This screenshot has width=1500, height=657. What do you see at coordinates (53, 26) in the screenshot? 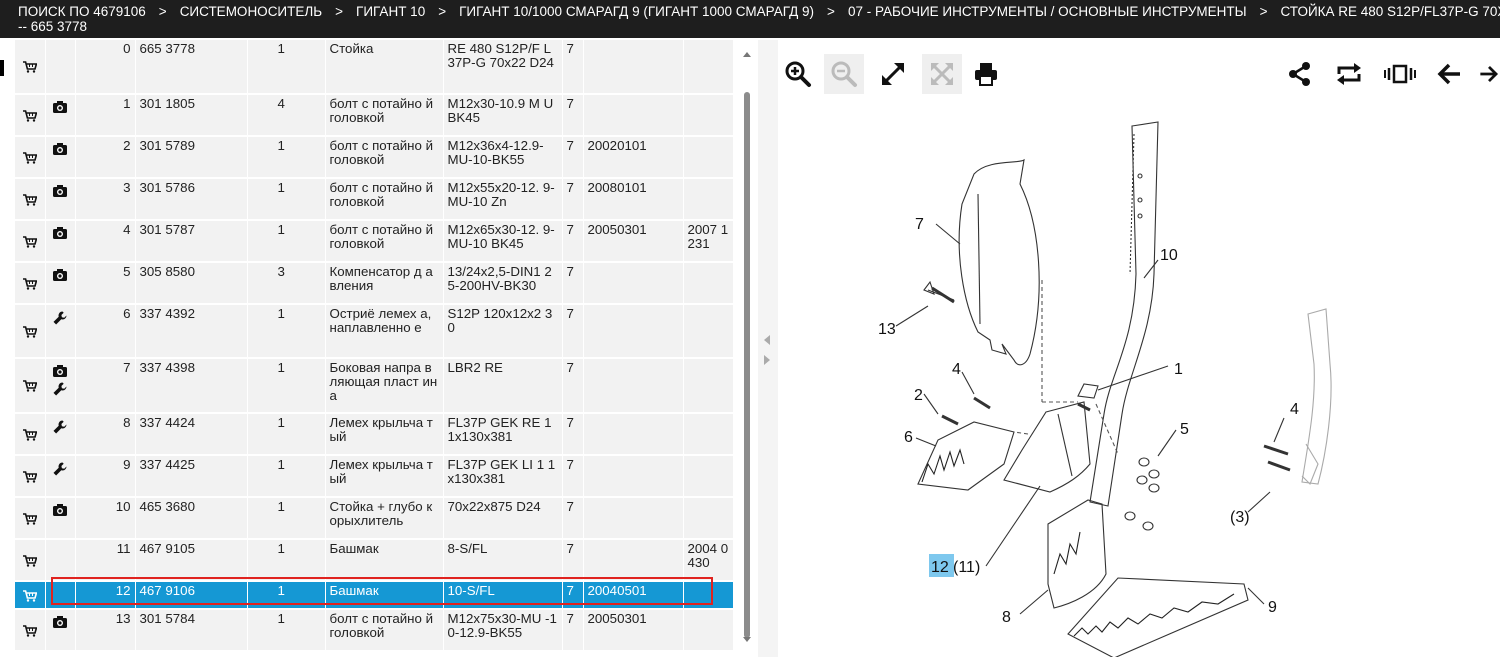
I see `breadcrumb-continuation: -- 665 3778` at bounding box center [53, 26].